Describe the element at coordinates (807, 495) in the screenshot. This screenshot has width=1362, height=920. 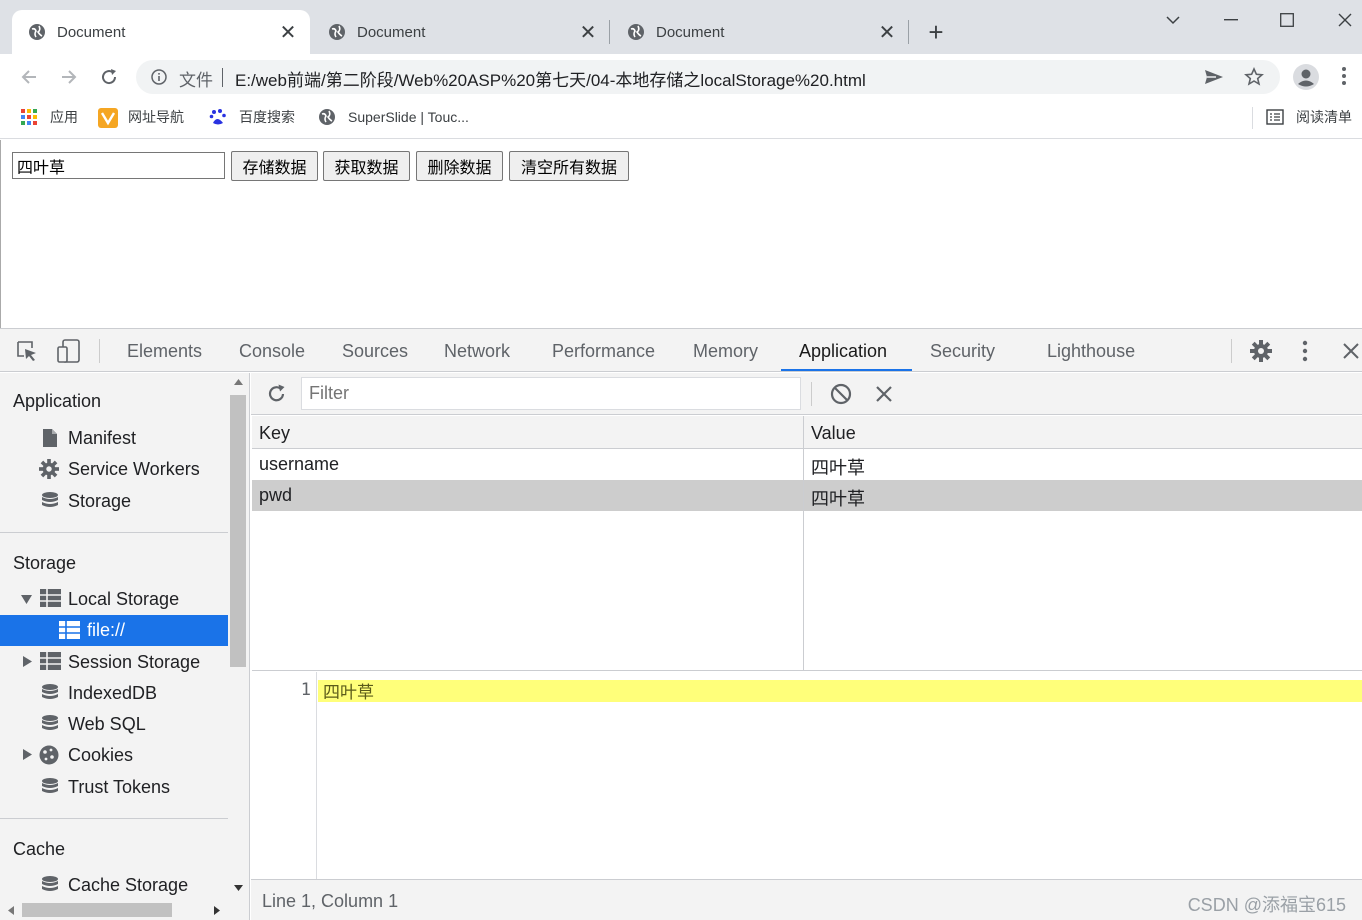
I see `table-row-selected: pwd 四叶草` at that location.